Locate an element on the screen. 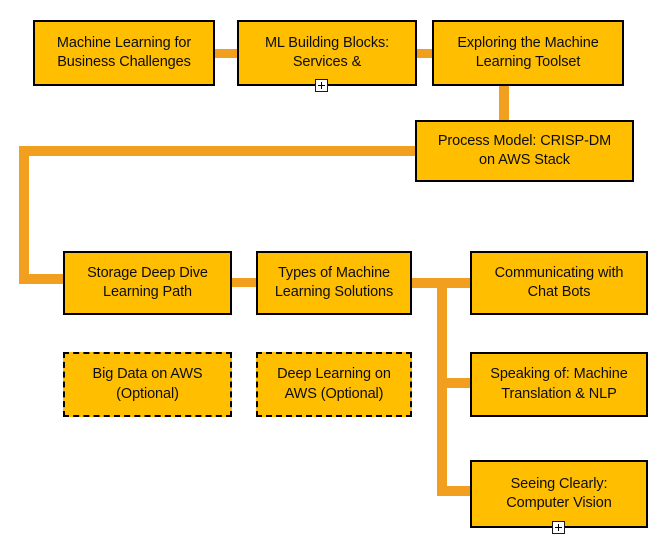  node-label: Storage Deep Dive Learning Path is located at coordinates (147, 282).